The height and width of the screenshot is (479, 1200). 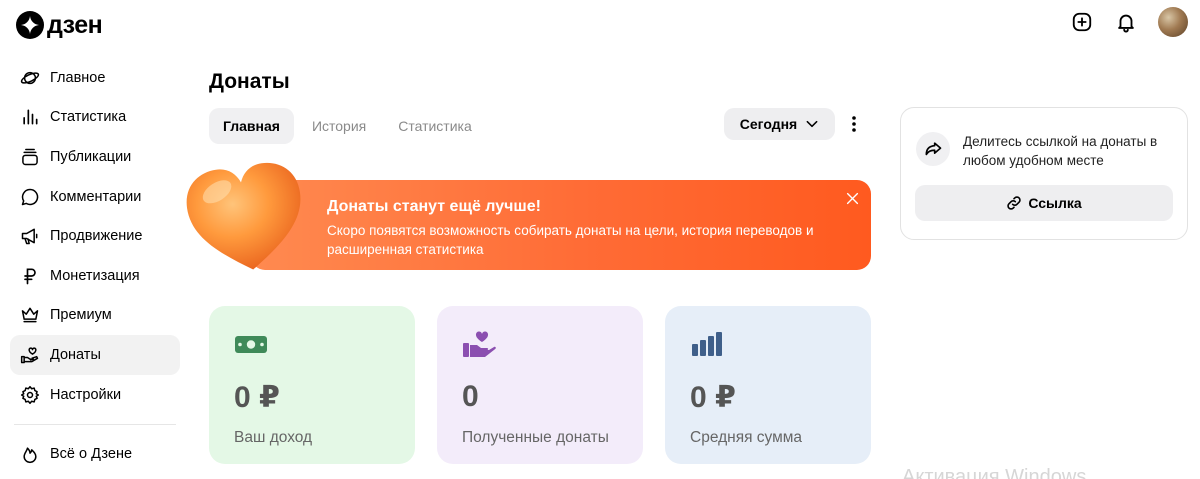 What do you see at coordinates (75, 24) in the screenshot?
I see `brand-name: дзен` at bounding box center [75, 24].